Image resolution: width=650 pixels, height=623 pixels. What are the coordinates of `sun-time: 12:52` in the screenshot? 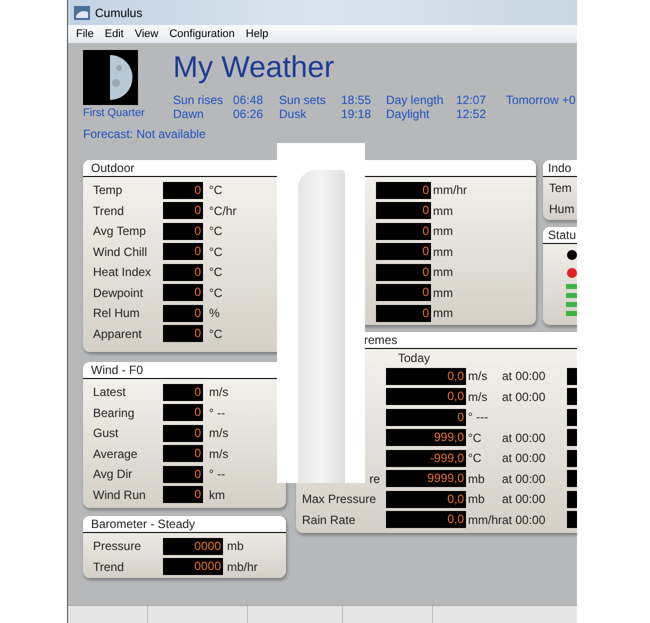 It's located at (472, 114).